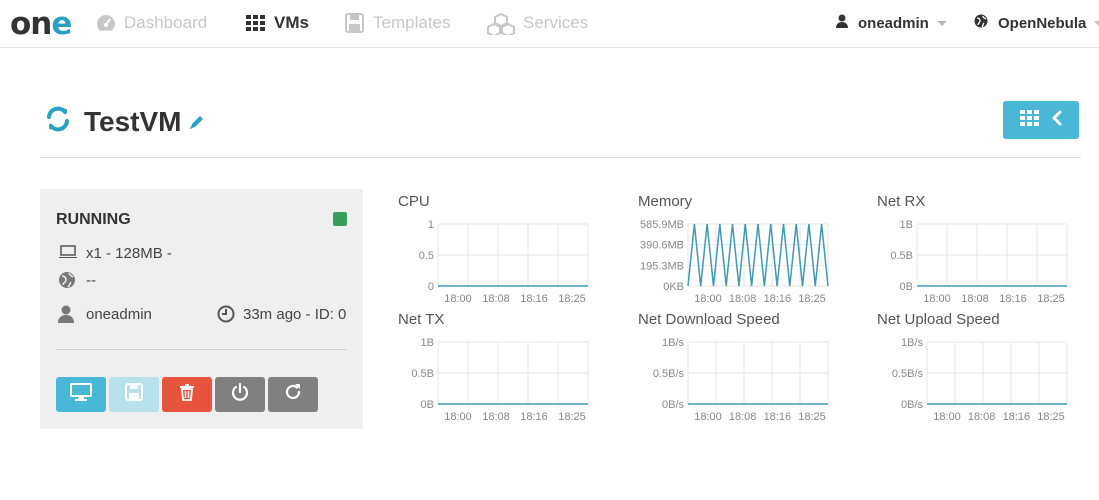 The width and height of the screenshot is (1099, 500). What do you see at coordinates (1041, 120) in the screenshot?
I see `back-to-list-button` at bounding box center [1041, 120].